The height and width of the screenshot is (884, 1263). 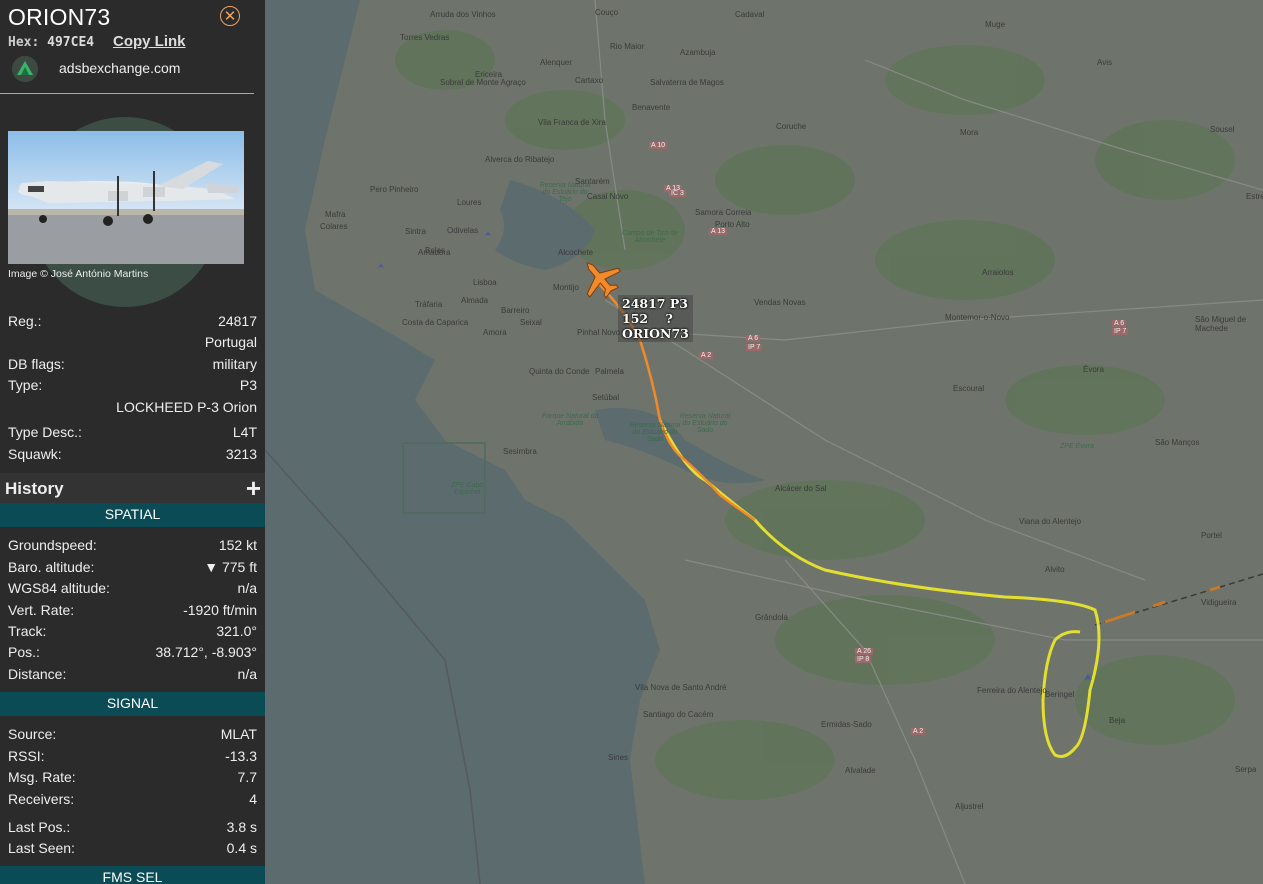 What do you see at coordinates (241, 454) in the screenshot?
I see `info-value: 3213` at bounding box center [241, 454].